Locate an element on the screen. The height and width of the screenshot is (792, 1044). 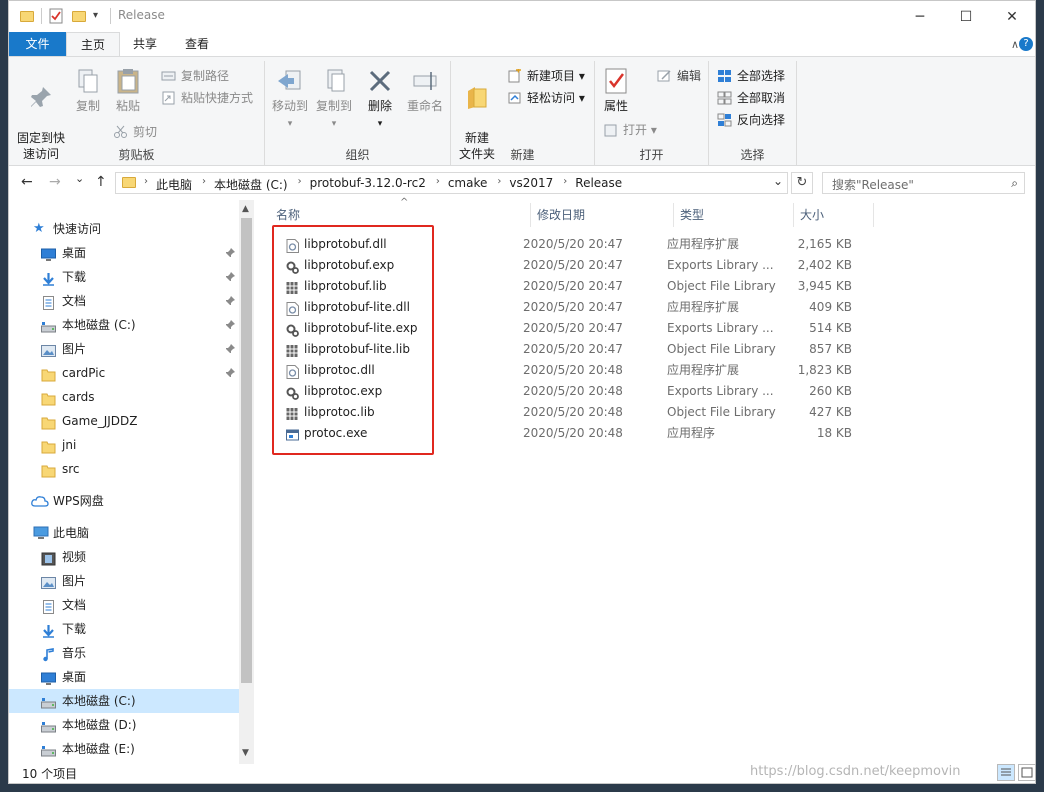
properties-check-icon is located at coordinates (57, 16).